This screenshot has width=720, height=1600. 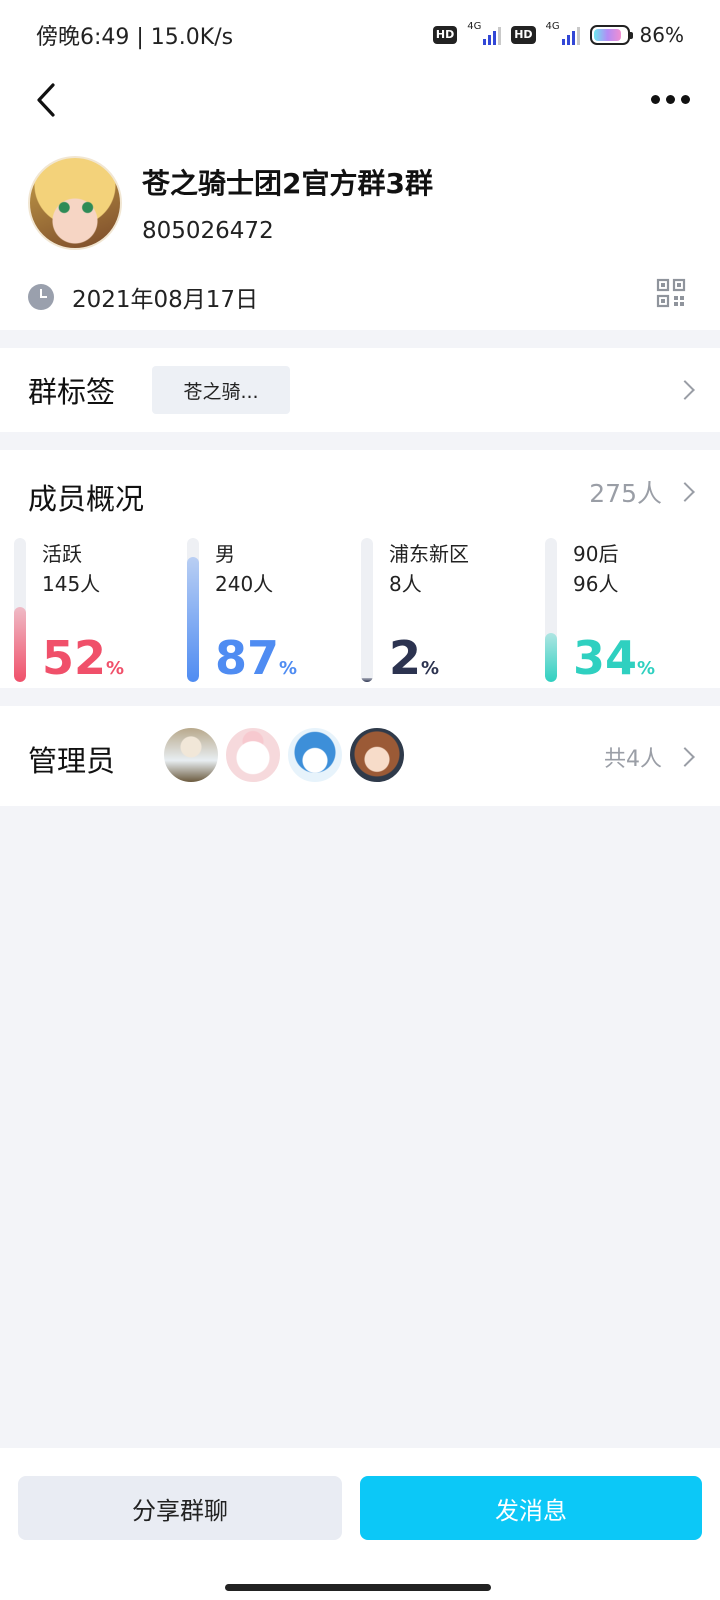 I want to click on more-options-button, so click(x=670, y=99).